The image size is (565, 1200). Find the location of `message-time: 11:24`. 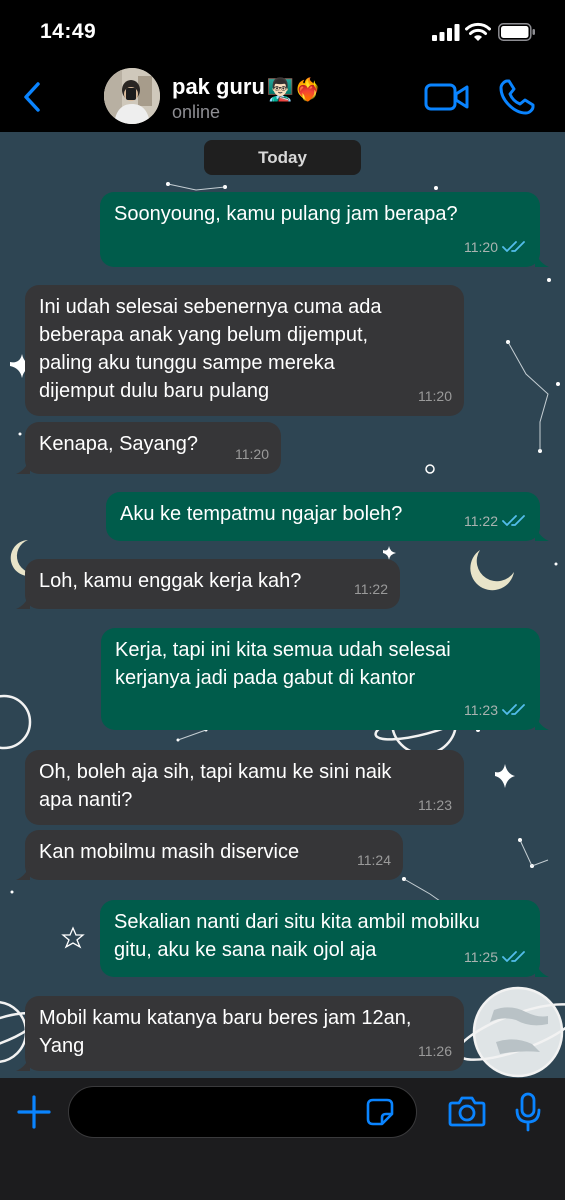

message-time: 11:24 is located at coordinates (374, 860).